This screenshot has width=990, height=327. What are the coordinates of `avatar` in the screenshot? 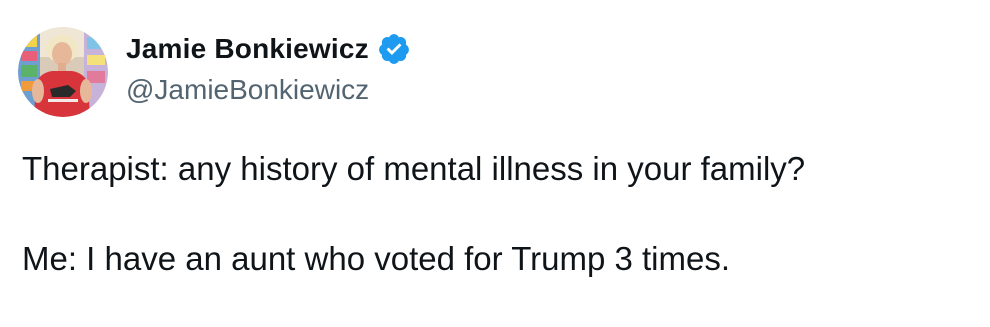 It's located at (63, 72).